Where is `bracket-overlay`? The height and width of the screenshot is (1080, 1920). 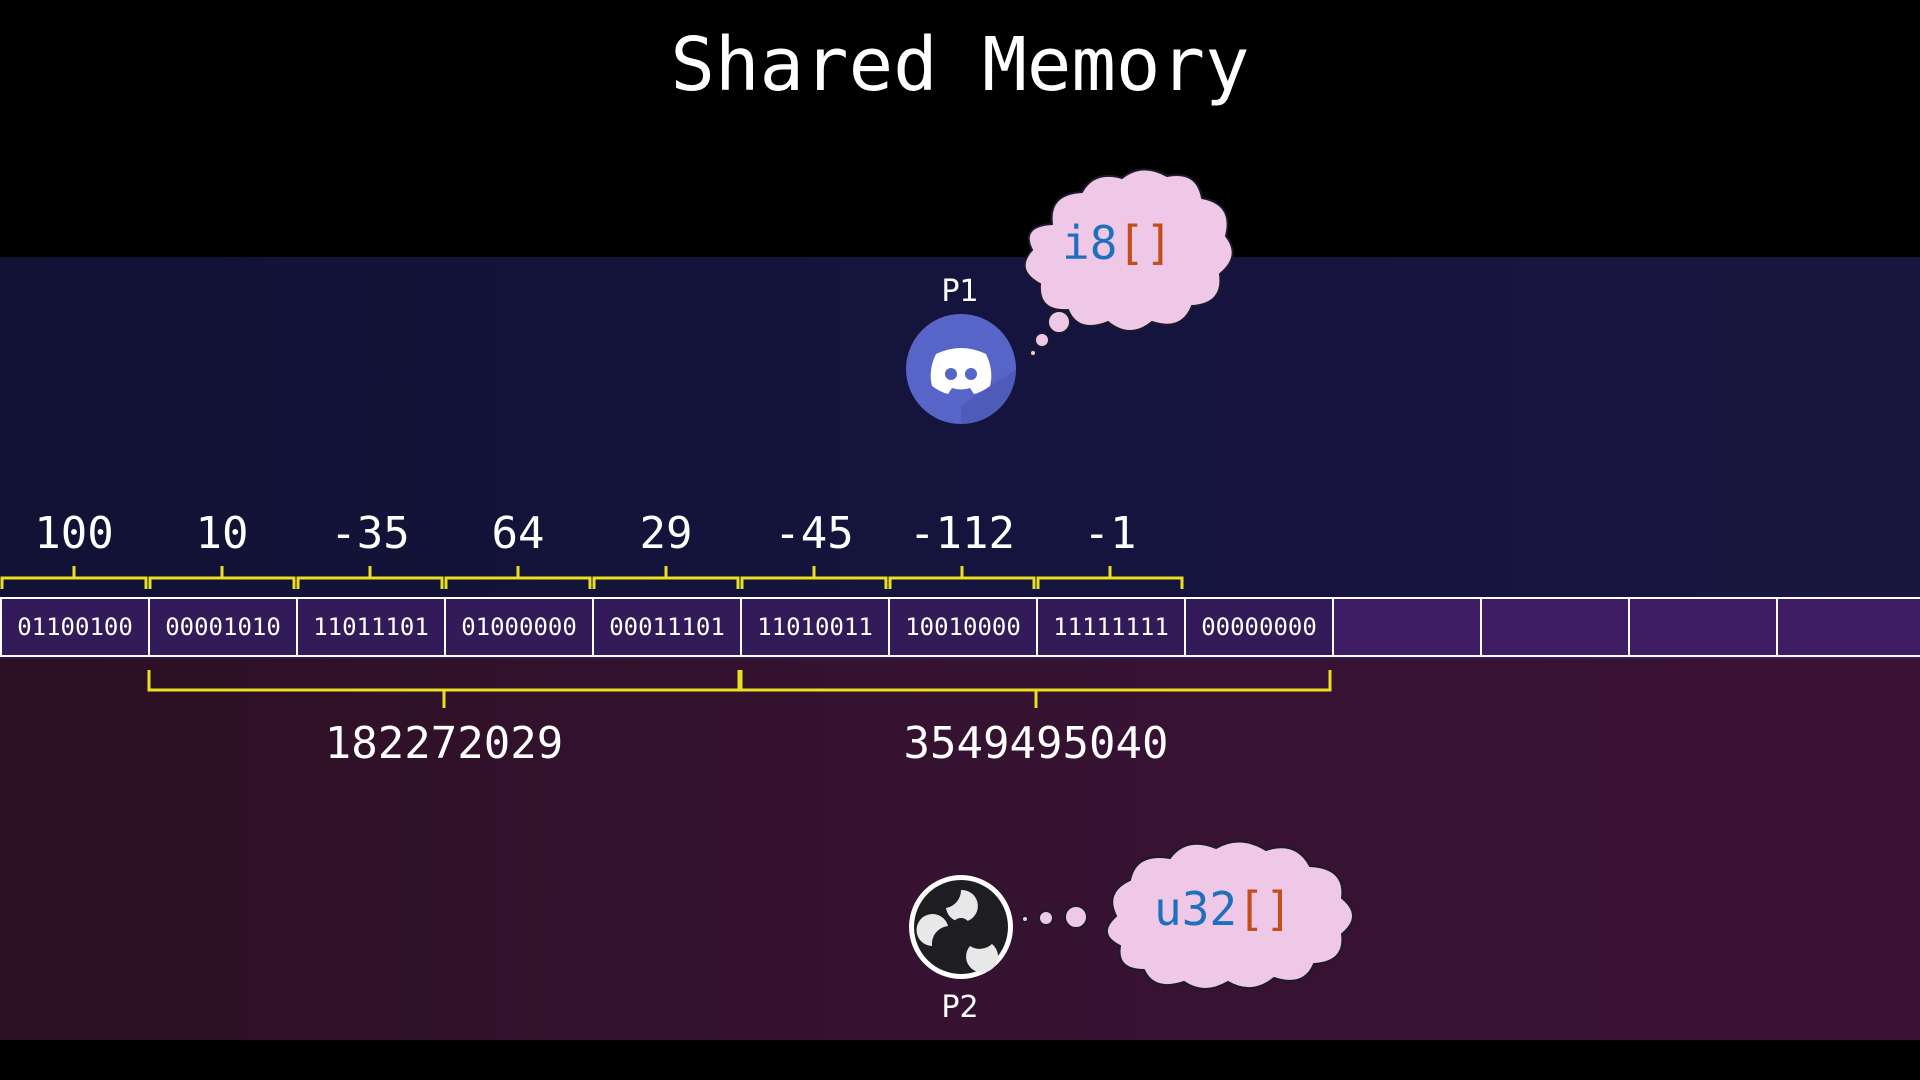
bracket-overlay is located at coordinates (666, 637).